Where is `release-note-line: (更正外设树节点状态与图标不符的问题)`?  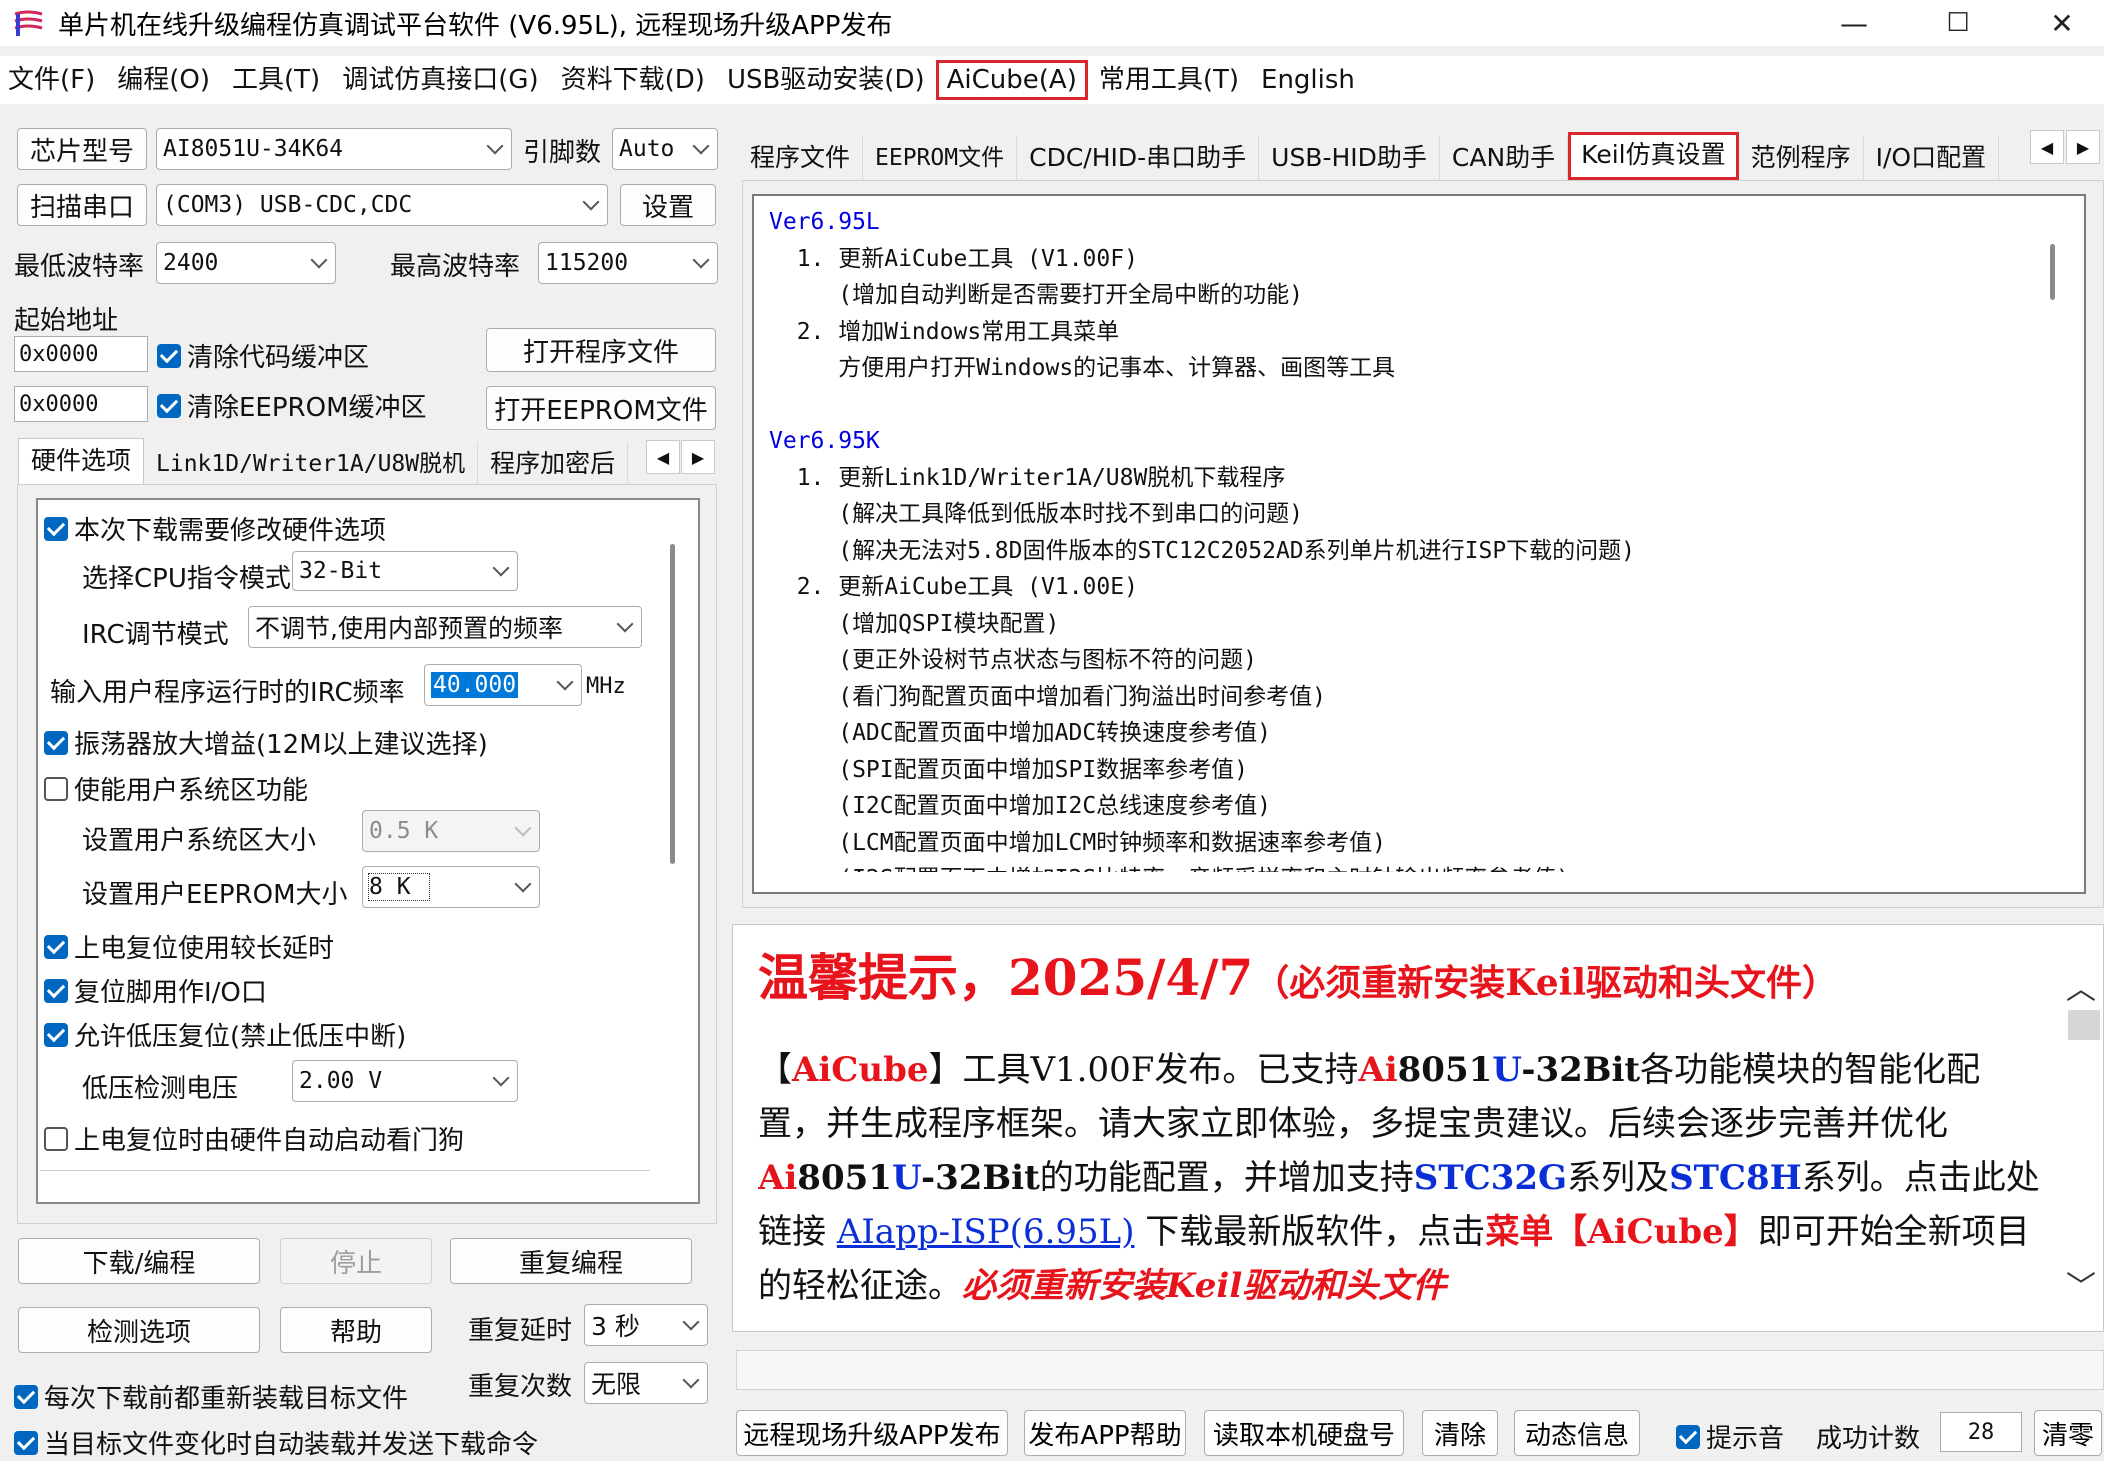 release-note-line: (更正外设树节点状态与图标不符的问题) is located at coordinates (1013, 660).